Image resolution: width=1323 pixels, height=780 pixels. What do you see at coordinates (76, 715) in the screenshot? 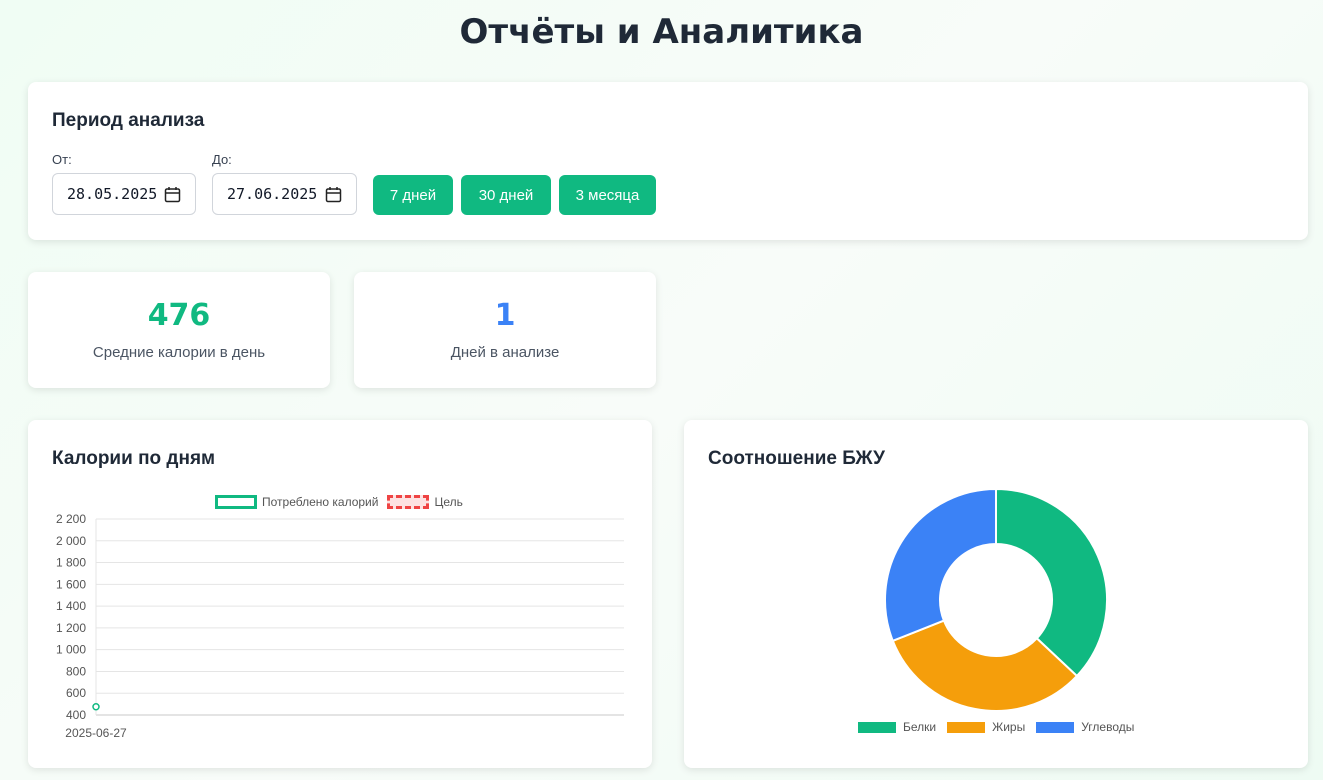
I see `y-tick-label: 400` at bounding box center [76, 715].